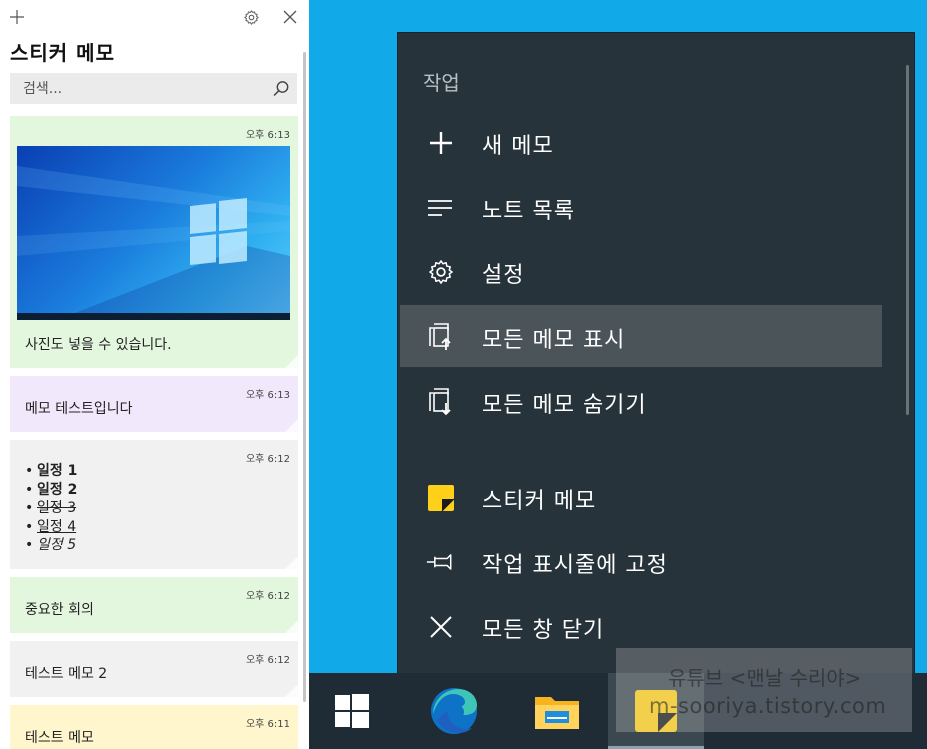  I want to click on note-text: 테스트 메모, so click(59, 738).